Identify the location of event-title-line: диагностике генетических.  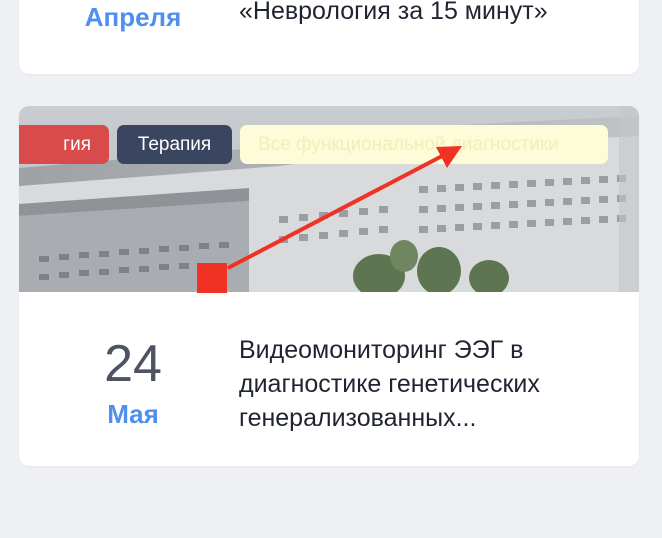
(389, 384).